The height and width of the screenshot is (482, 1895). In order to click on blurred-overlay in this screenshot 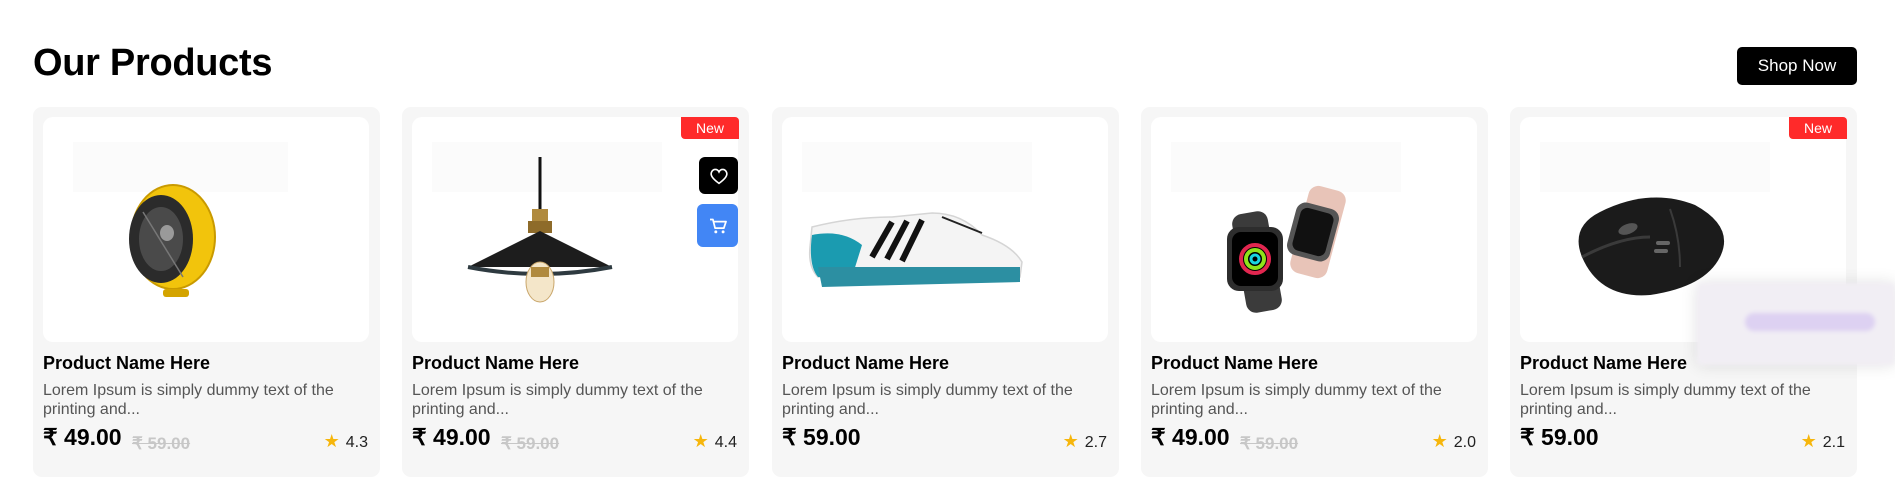, I will do `click(1796, 324)`.